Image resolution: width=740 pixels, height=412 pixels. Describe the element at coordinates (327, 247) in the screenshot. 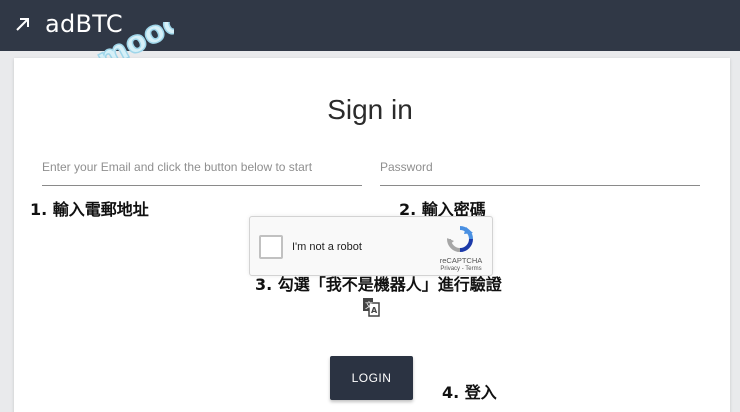

I see `recaptcha-label: I'm not a robot` at that location.